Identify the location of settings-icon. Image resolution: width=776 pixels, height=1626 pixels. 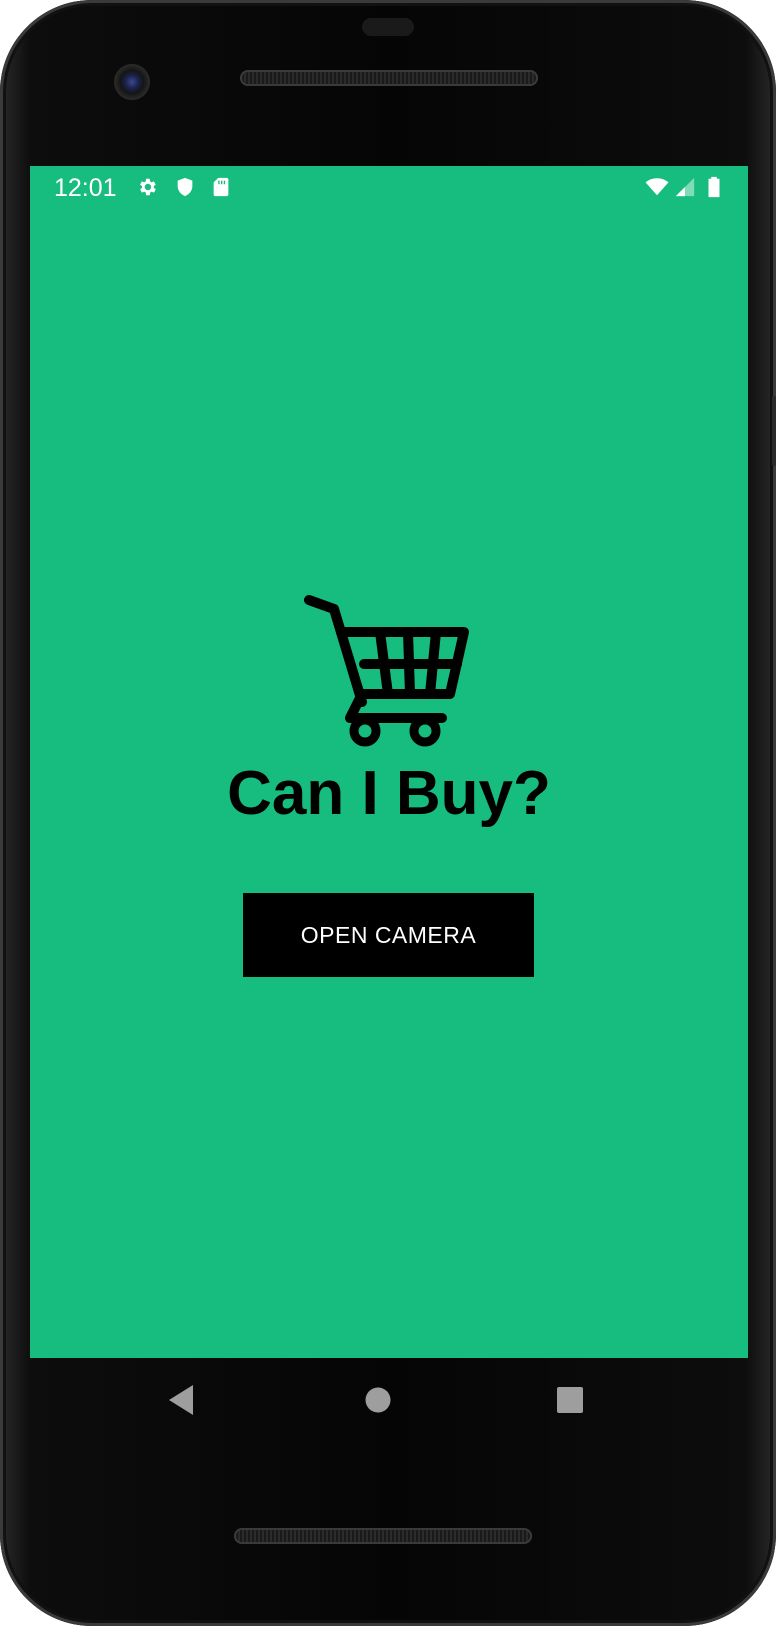
(148, 187).